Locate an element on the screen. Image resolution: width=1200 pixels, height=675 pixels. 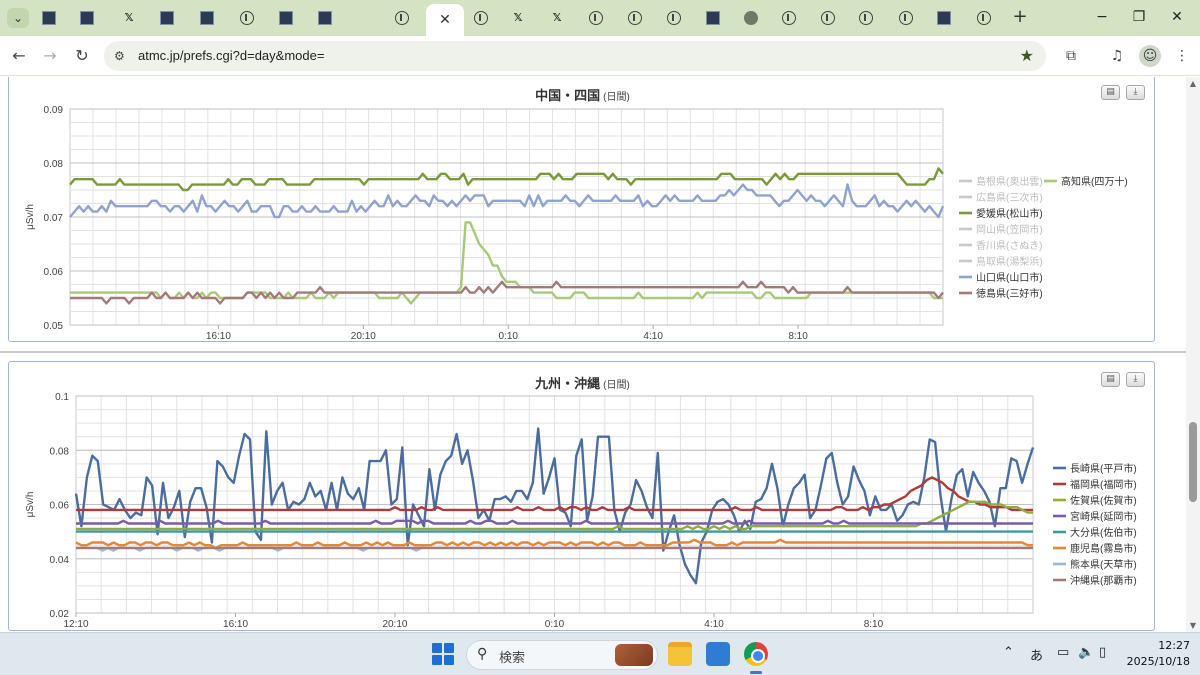
minimize-button: − is located at coordinates (1102, 17).